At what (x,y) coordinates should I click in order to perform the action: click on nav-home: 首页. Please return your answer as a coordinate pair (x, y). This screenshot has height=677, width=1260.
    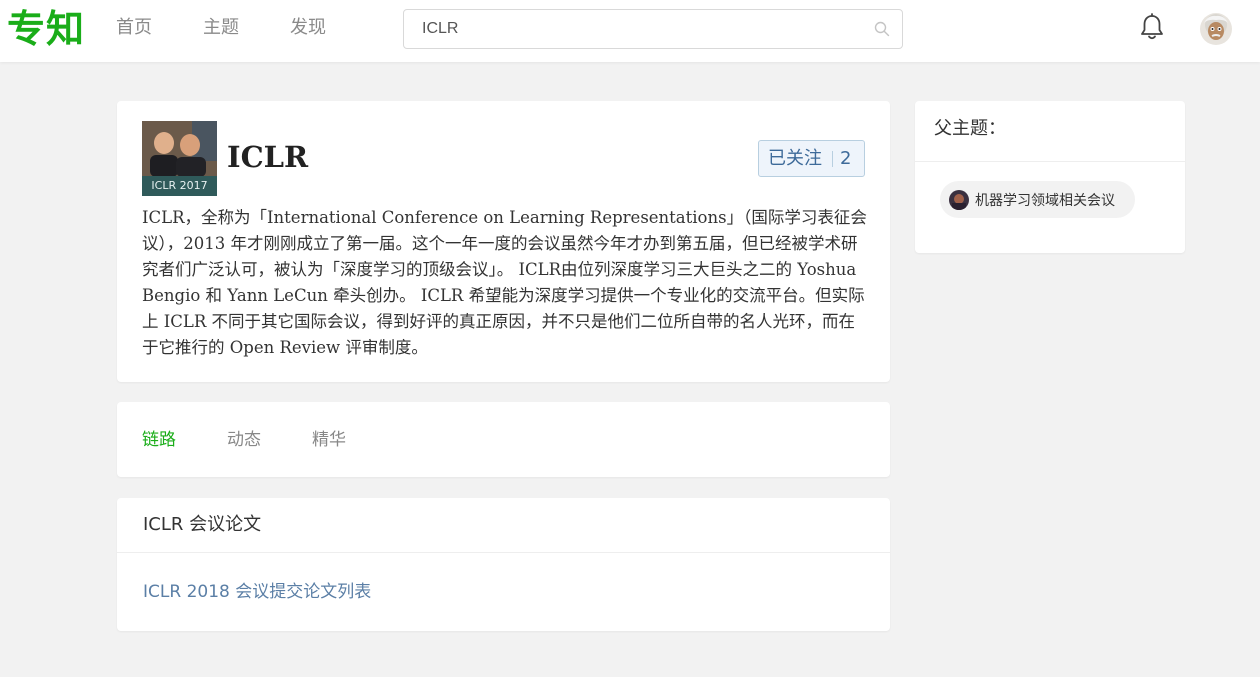
    Looking at the image, I should click on (134, 28).